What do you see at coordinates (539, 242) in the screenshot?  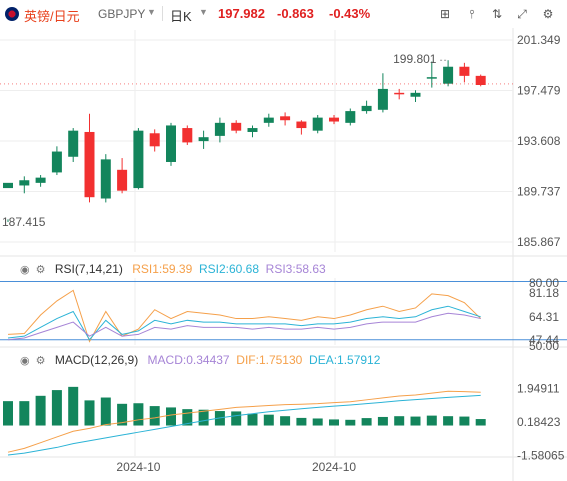 I see `price-axis-tick: 185.867` at bounding box center [539, 242].